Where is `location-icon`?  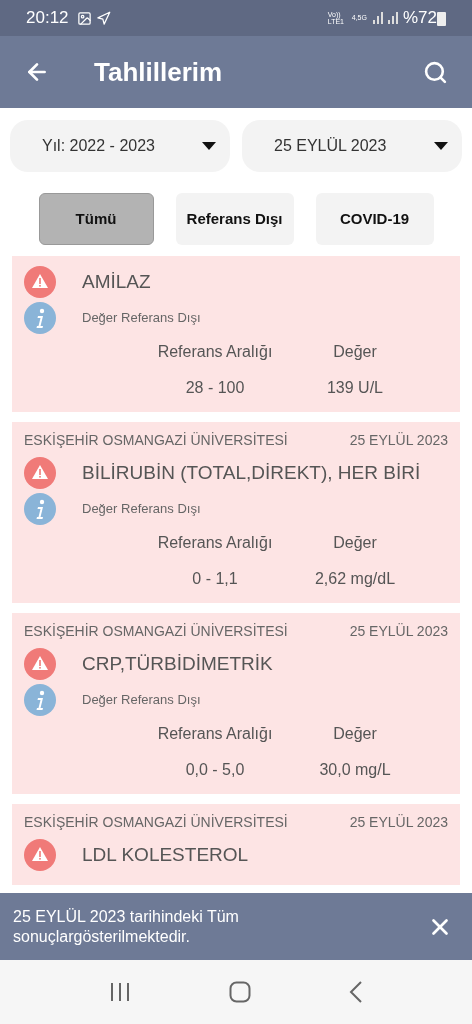 location-icon is located at coordinates (103, 18).